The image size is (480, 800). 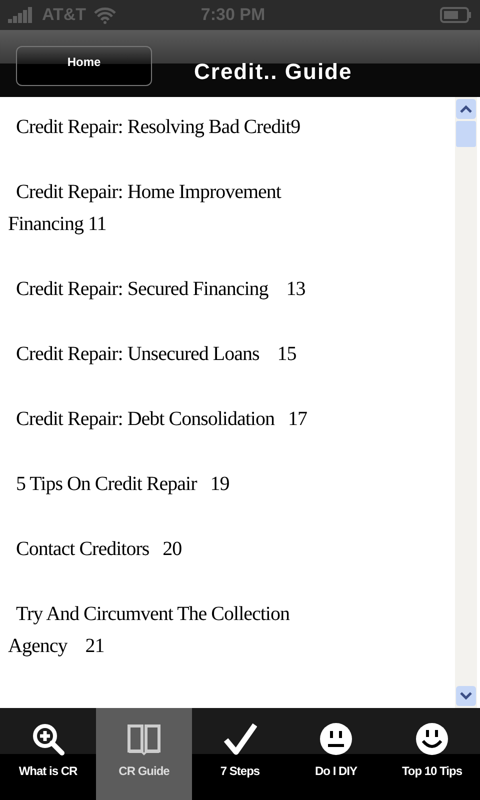 What do you see at coordinates (466, 402) in the screenshot?
I see `scroll-bar` at bounding box center [466, 402].